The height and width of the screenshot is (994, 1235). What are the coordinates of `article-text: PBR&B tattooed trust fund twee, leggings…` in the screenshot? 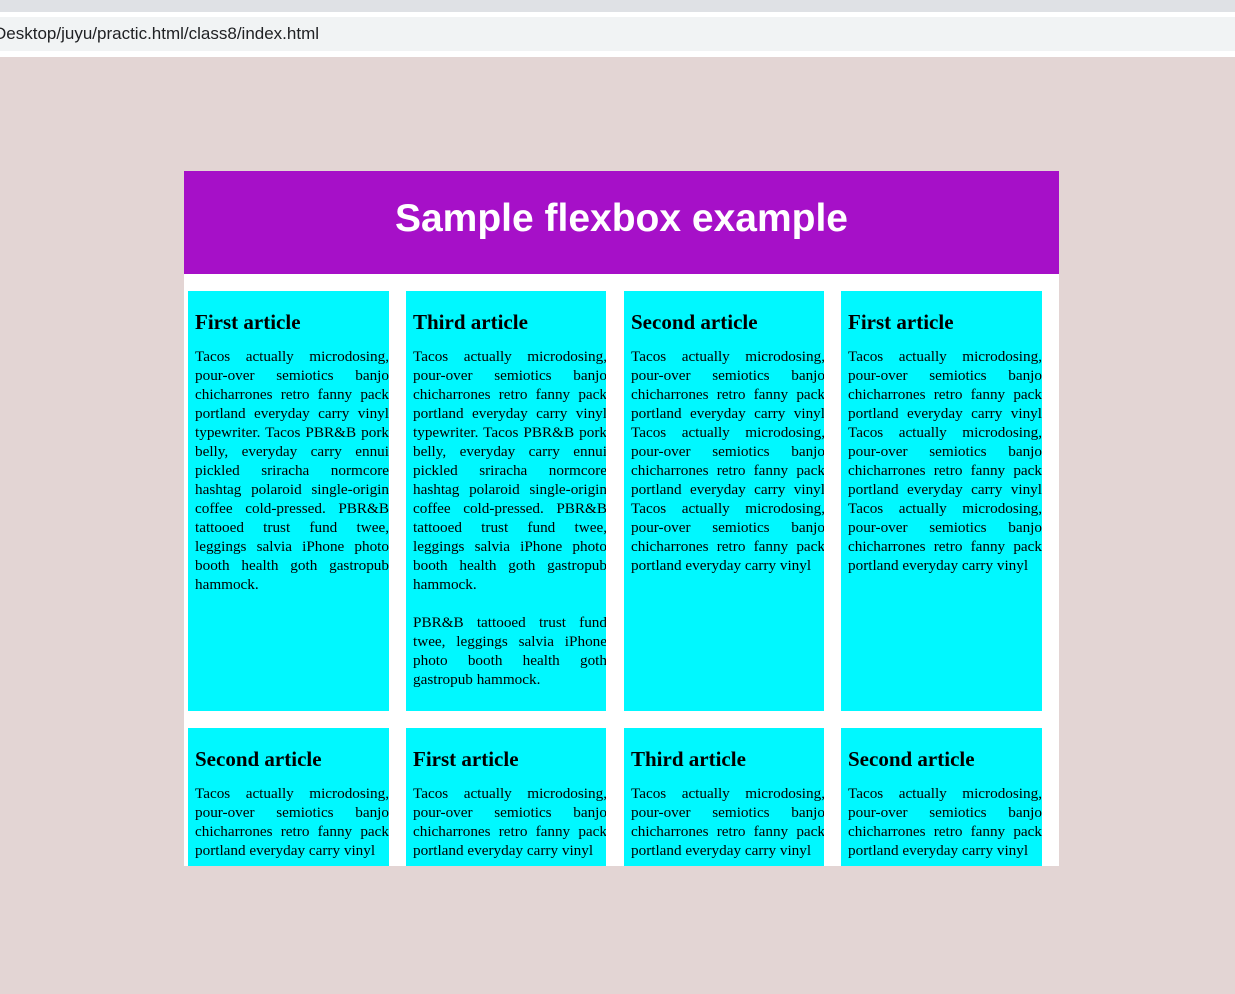 It's located at (509, 651).